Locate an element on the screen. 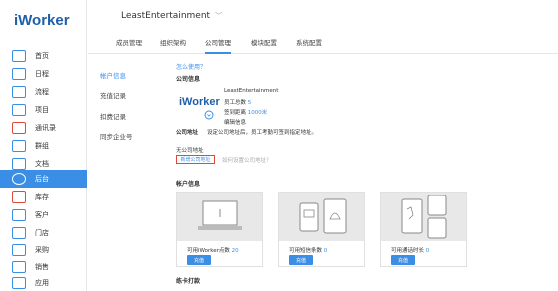 The height and width of the screenshot is (291, 558). bottom-section-title: 练卡打款 is located at coordinates (188, 281).